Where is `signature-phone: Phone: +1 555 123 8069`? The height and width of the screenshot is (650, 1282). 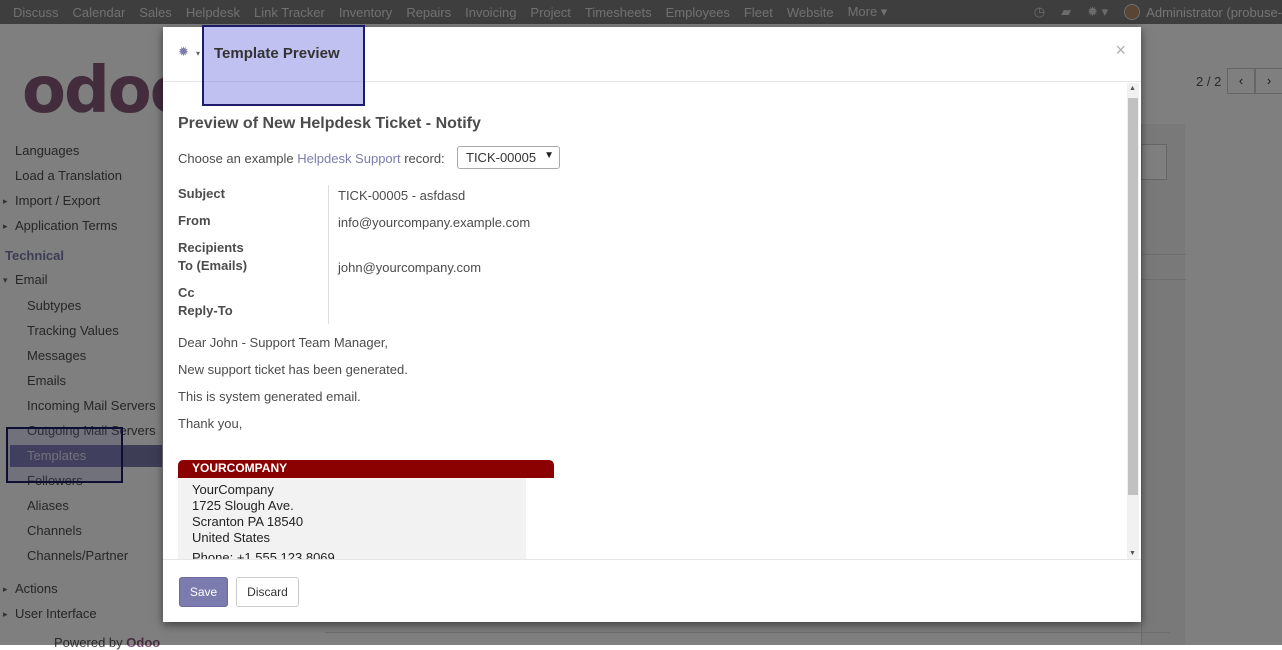 signature-phone: Phone: +1 555 123 8069 is located at coordinates (263, 554).